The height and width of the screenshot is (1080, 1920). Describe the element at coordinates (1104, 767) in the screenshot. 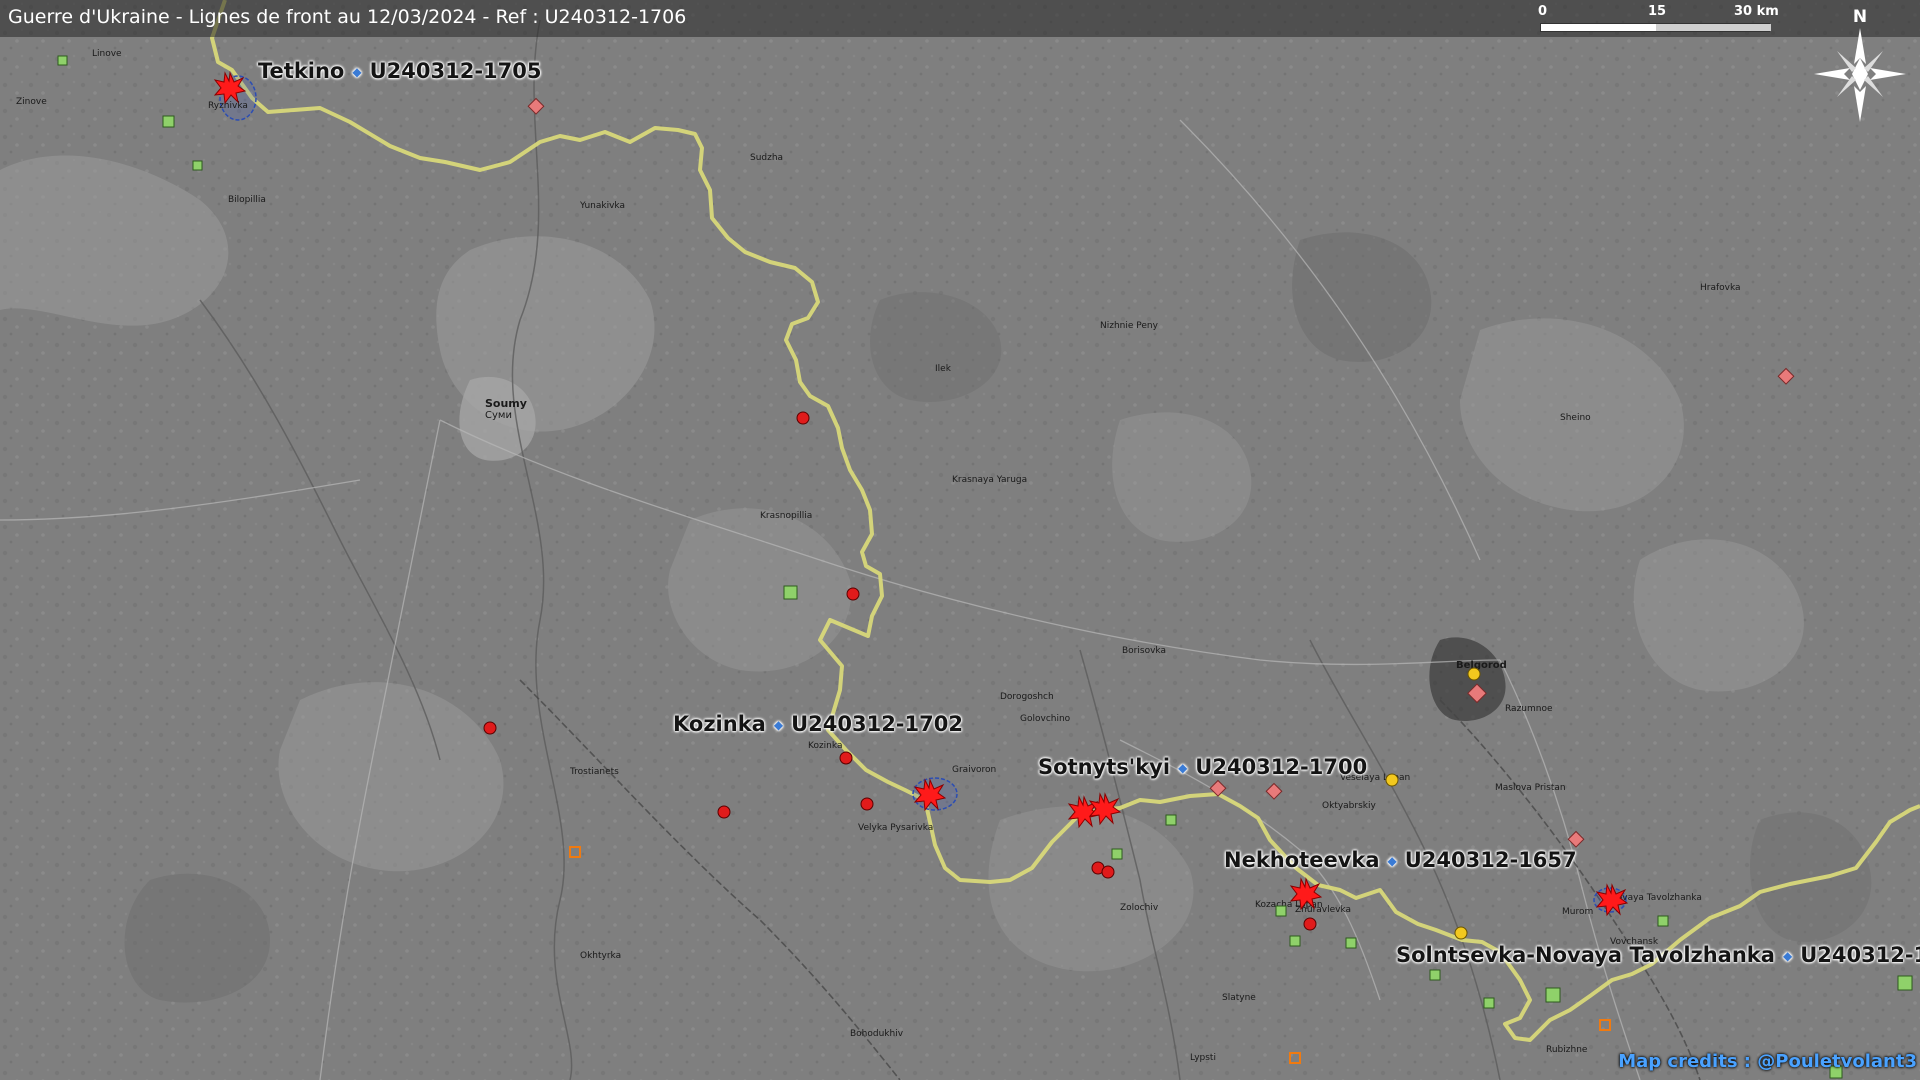

I see `event-place: Sotnyts'kyi` at that location.